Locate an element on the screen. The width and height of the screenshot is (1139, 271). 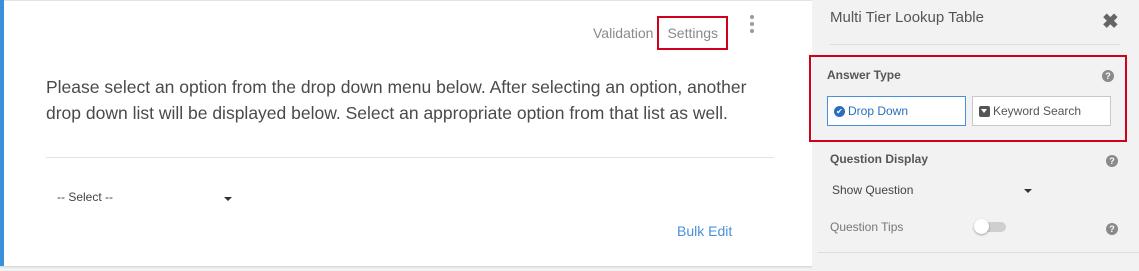
panel-title: Multi Tier Lookup Table is located at coordinates (907, 17).